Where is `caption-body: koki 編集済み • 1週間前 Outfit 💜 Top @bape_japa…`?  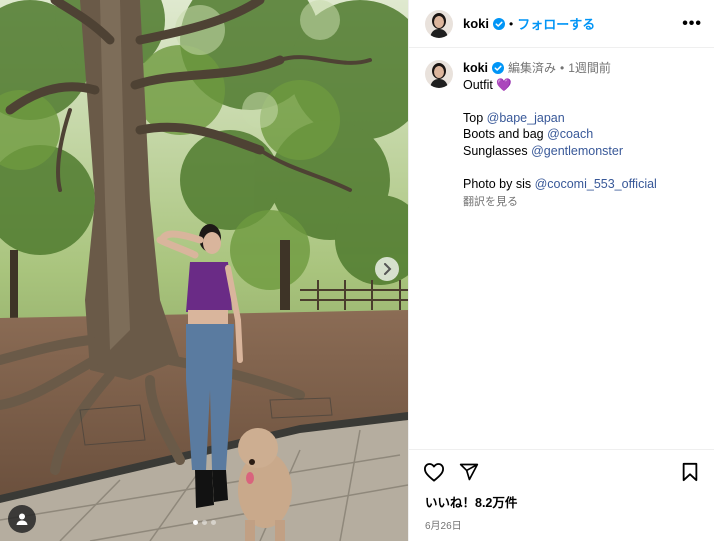 caption-body: koki 編集済み • 1週間前 Outfit 💜 Top @bape_japa… is located at coordinates (560, 135).